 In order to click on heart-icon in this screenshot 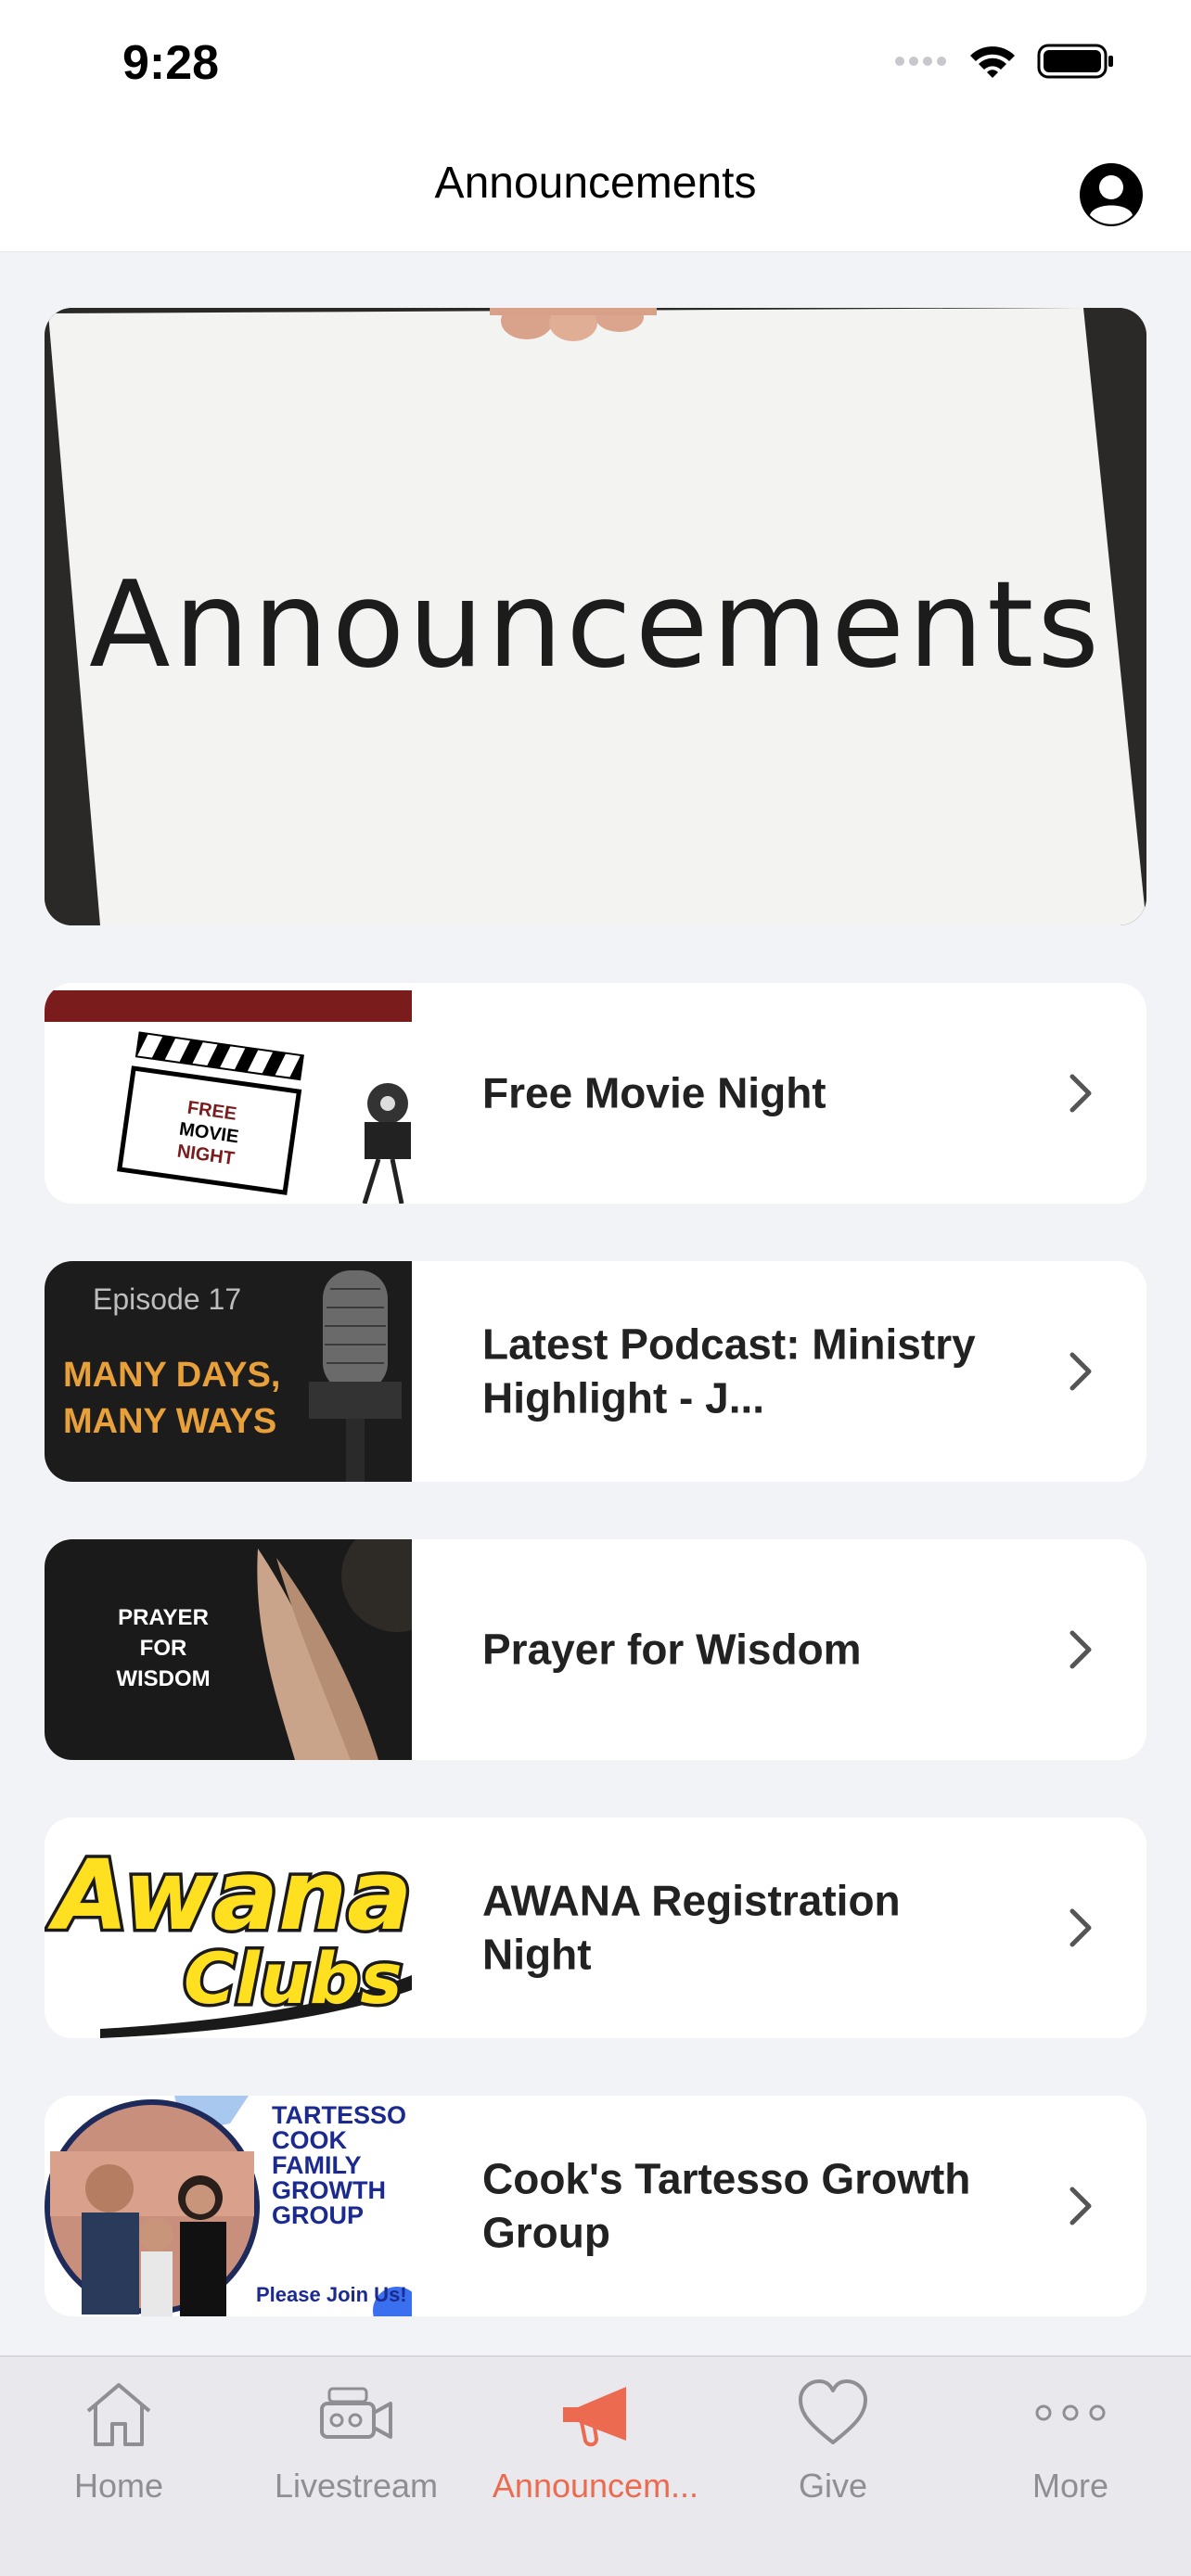, I will do `click(833, 2411)`.